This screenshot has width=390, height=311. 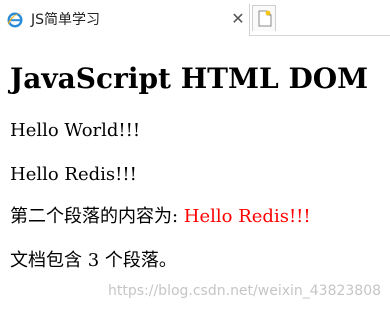 What do you see at coordinates (75, 130) in the screenshot?
I see `paragraph-1: Hello World!!!` at bounding box center [75, 130].